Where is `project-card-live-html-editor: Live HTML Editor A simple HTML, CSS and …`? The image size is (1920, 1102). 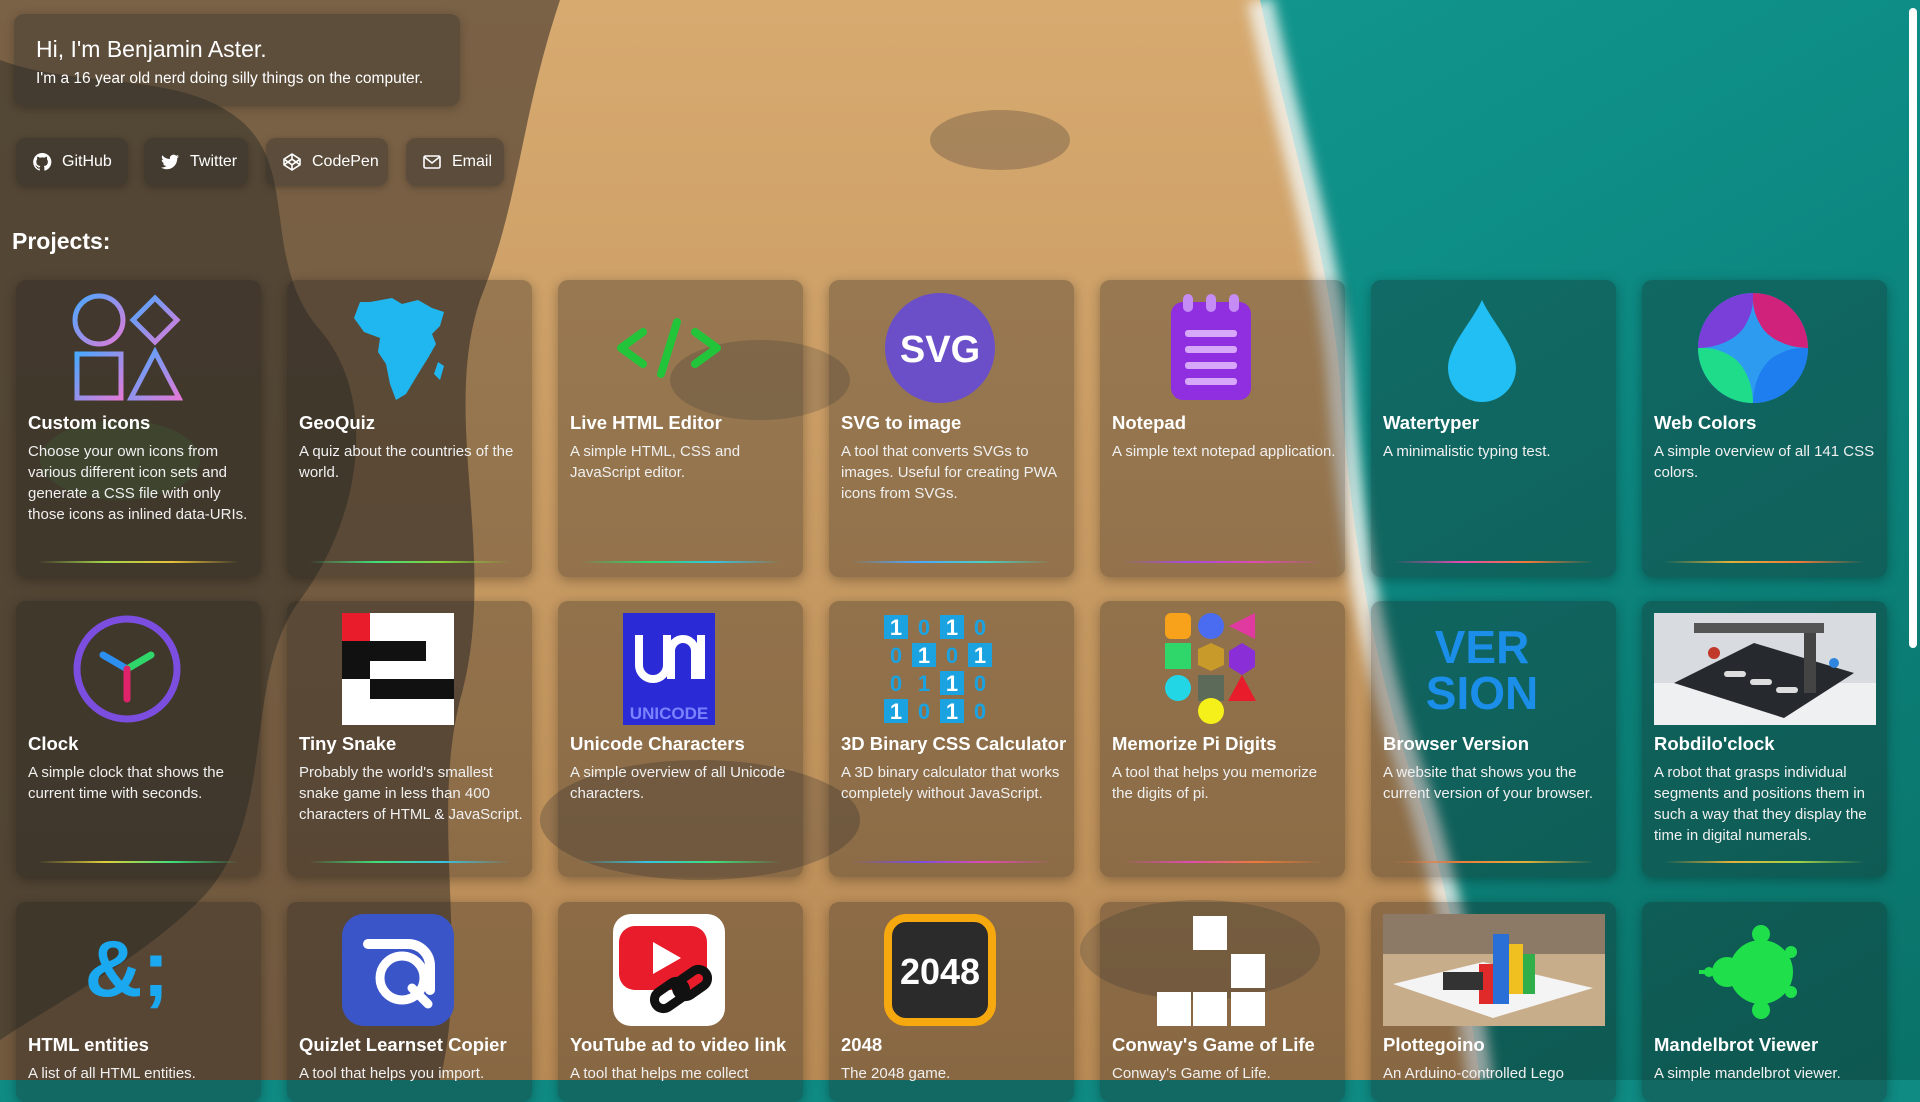
project-card-live-html-editor: Live HTML Editor A simple HTML, CSS and … is located at coordinates (680, 428).